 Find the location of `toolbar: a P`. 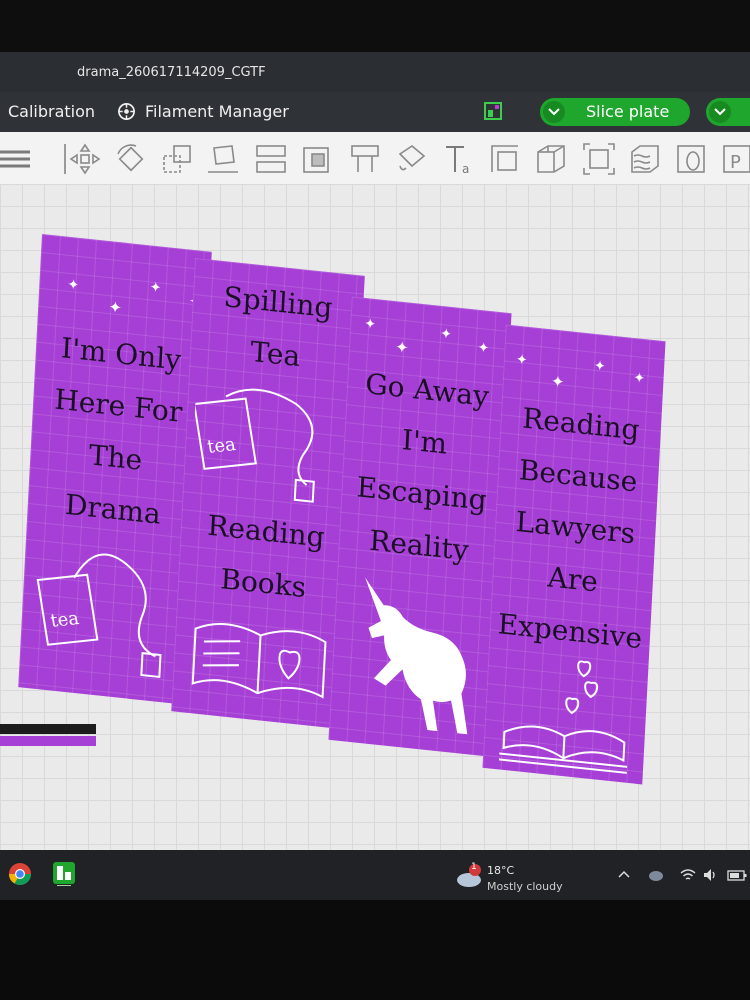

toolbar: a P is located at coordinates (375, 158).